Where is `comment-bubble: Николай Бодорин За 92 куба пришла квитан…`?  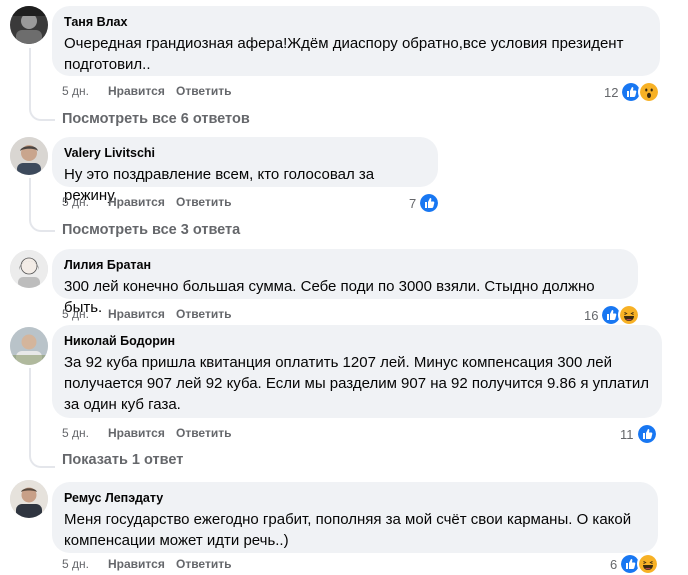 comment-bubble: Николай Бодорин За 92 куба пришла квитан… is located at coordinates (357, 371).